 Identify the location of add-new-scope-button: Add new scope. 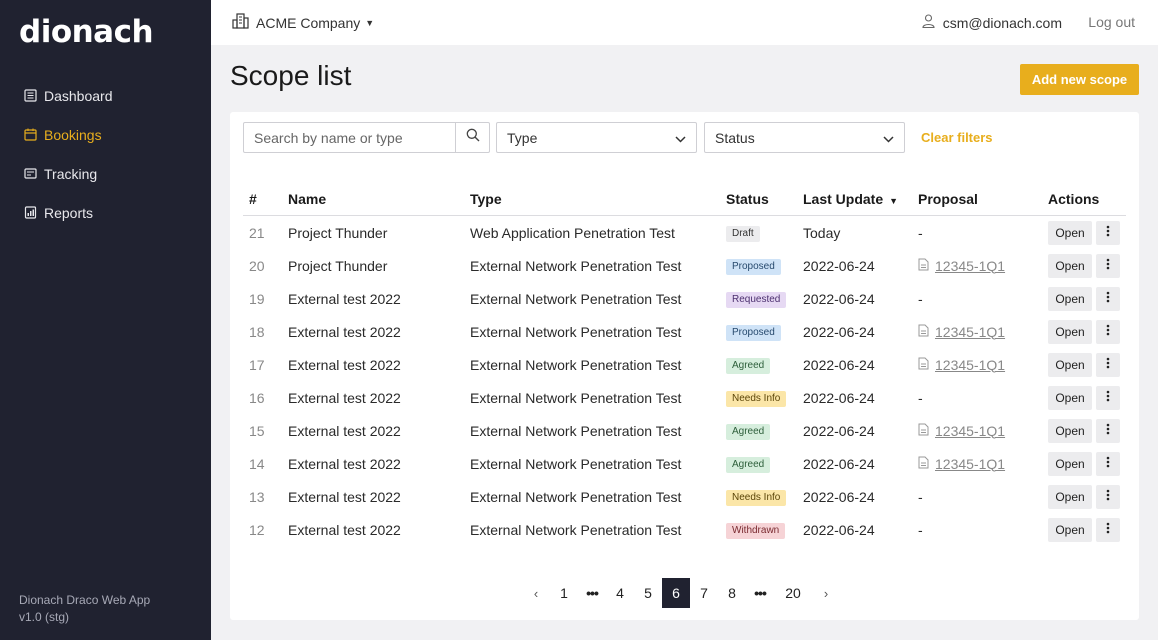
(1079, 79).